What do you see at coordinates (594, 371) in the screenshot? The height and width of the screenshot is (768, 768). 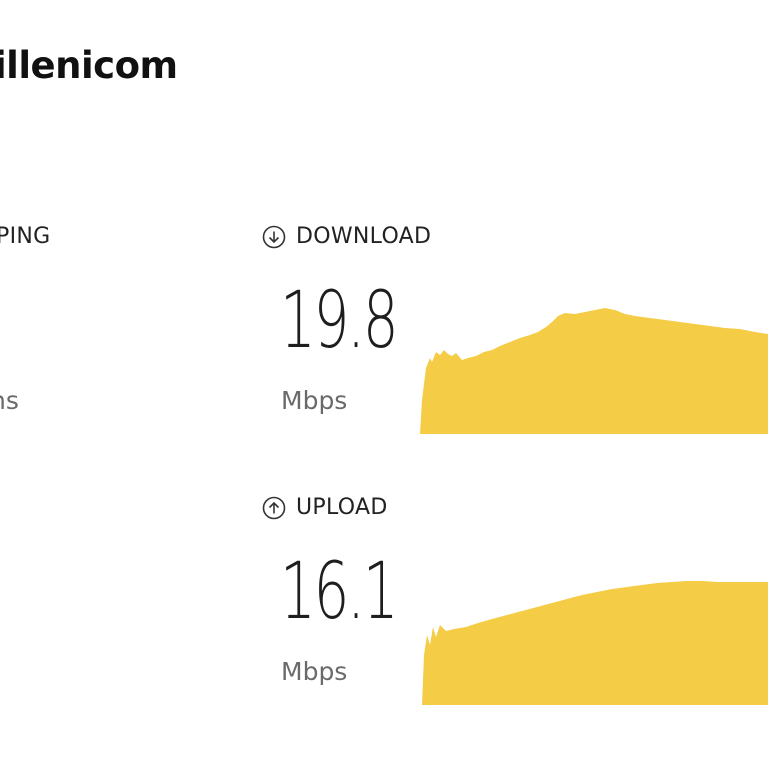 I see `download-graph-area` at bounding box center [594, 371].